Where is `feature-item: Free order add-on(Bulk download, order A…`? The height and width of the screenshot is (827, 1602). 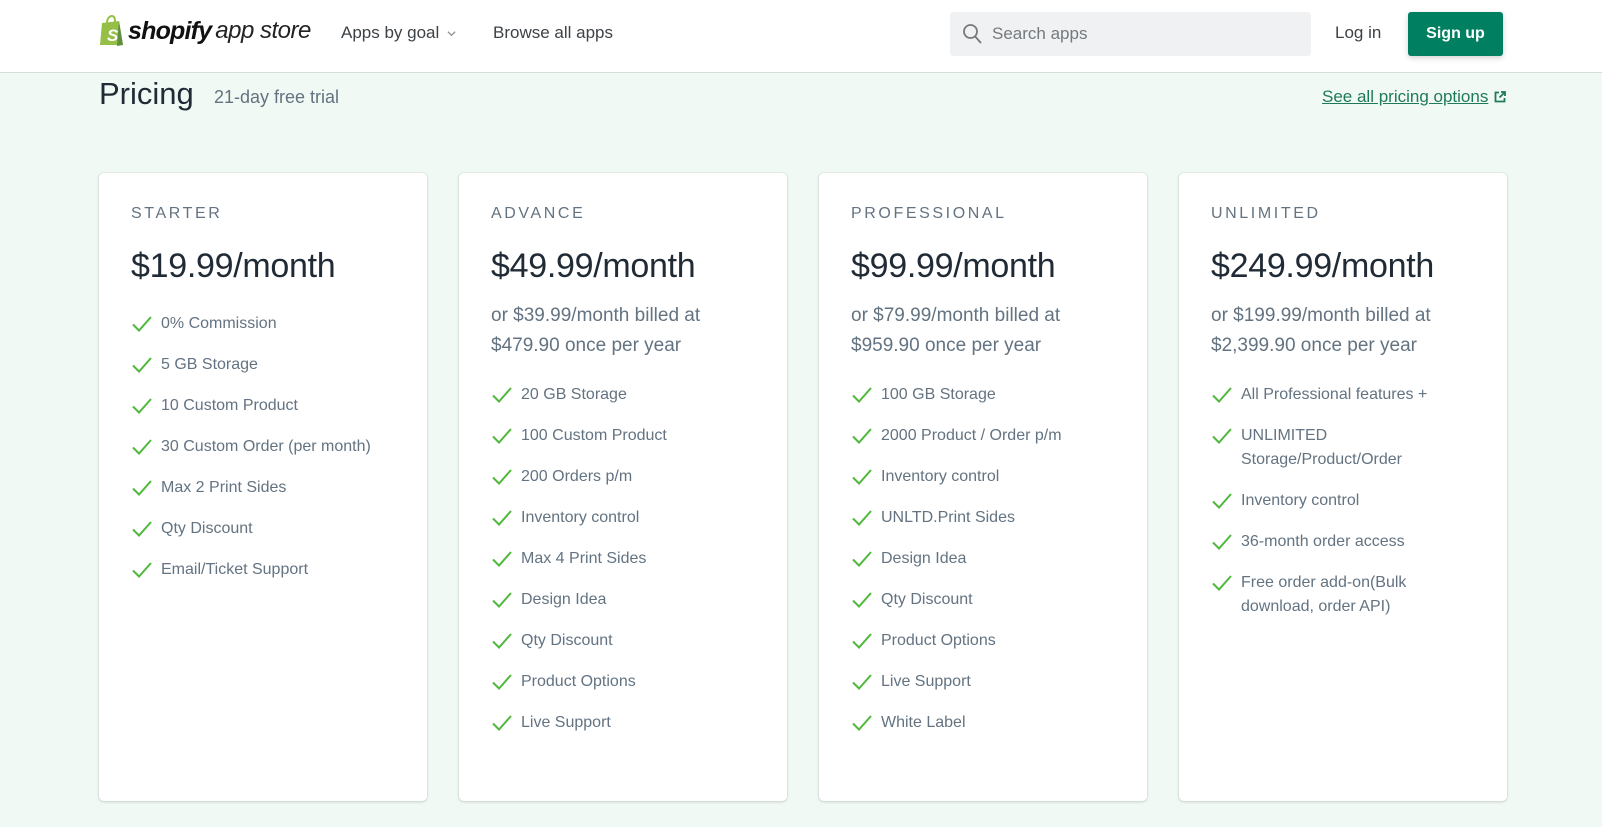
feature-item: Free order add-on(Bulk download, order A… is located at coordinates (1344, 595).